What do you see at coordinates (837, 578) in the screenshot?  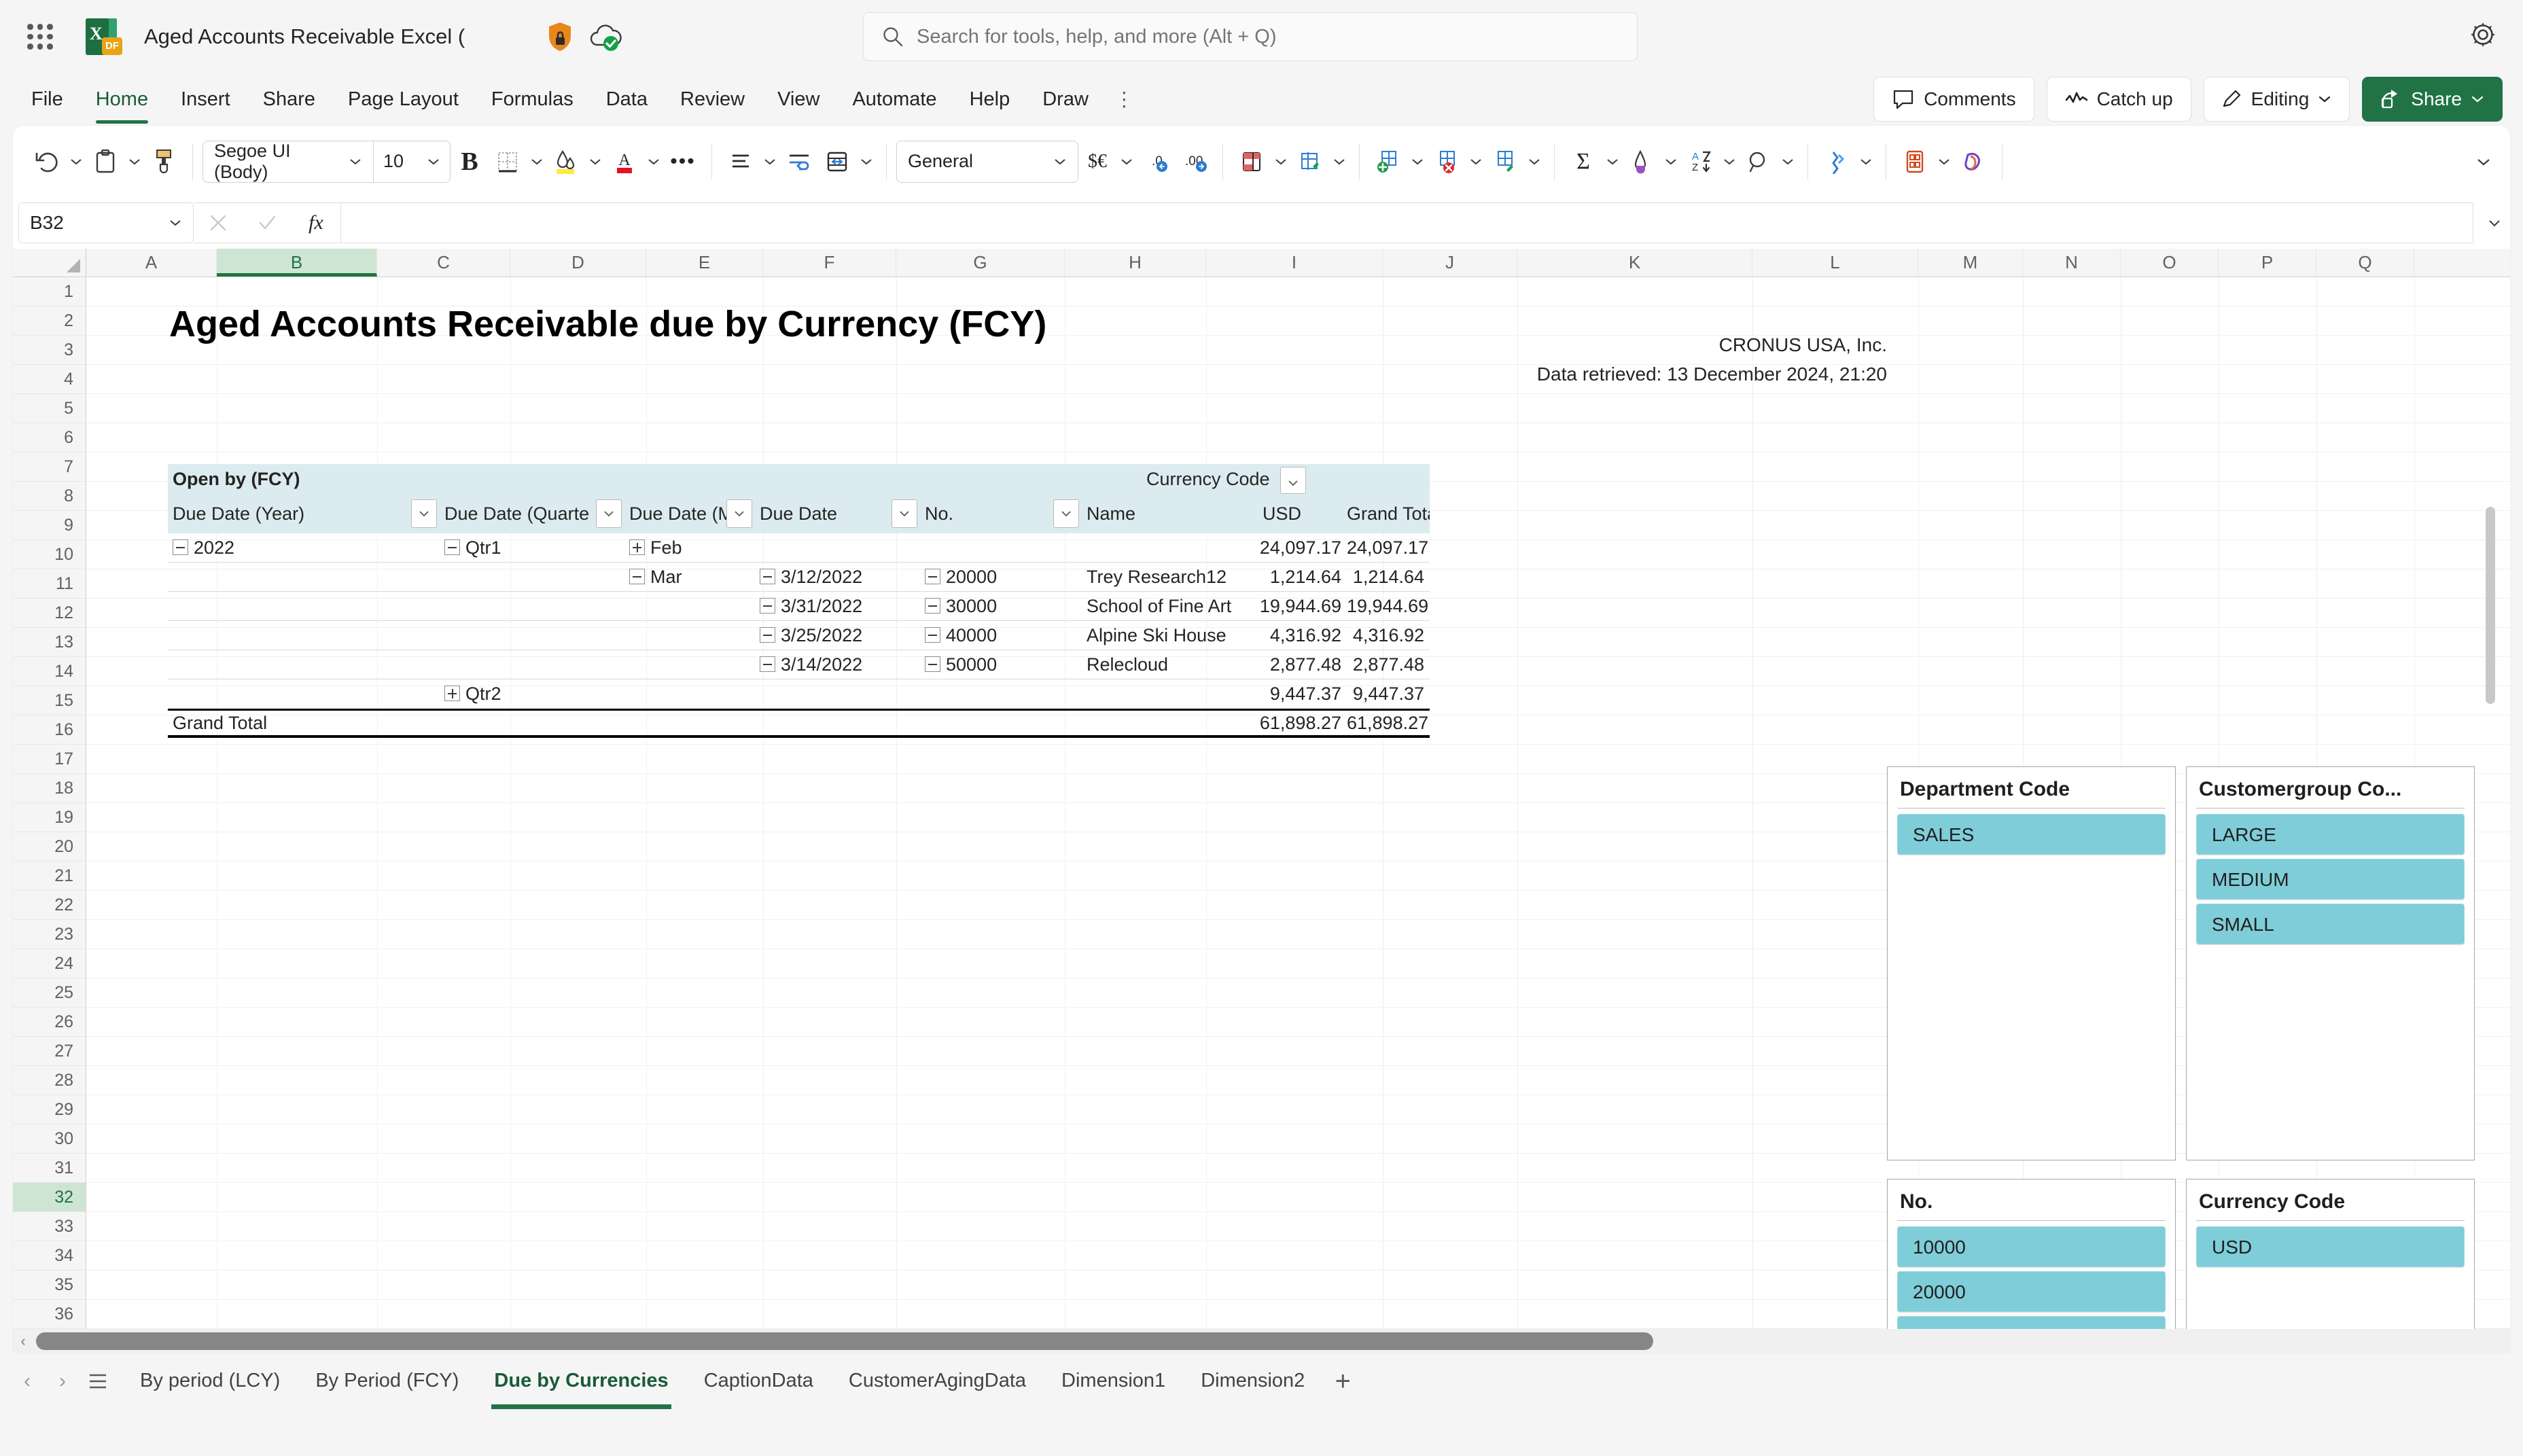 I see `pivot-cell-date: 3/12/2022` at bounding box center [837, 578].